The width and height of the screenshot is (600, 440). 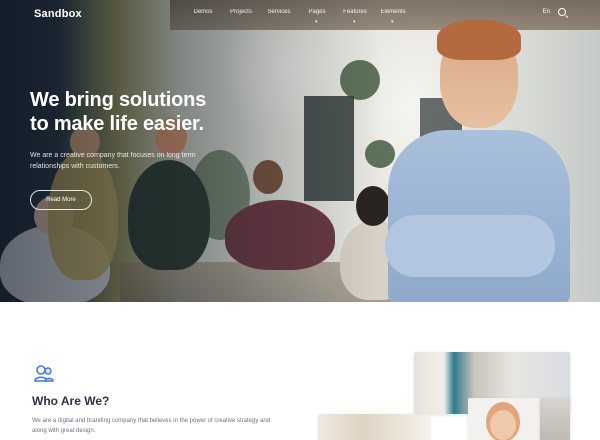 What do you see at coordinates (58, 14) in the screenshot?
I see `site-logo: Sandbox` at bounding box center [58, 14].